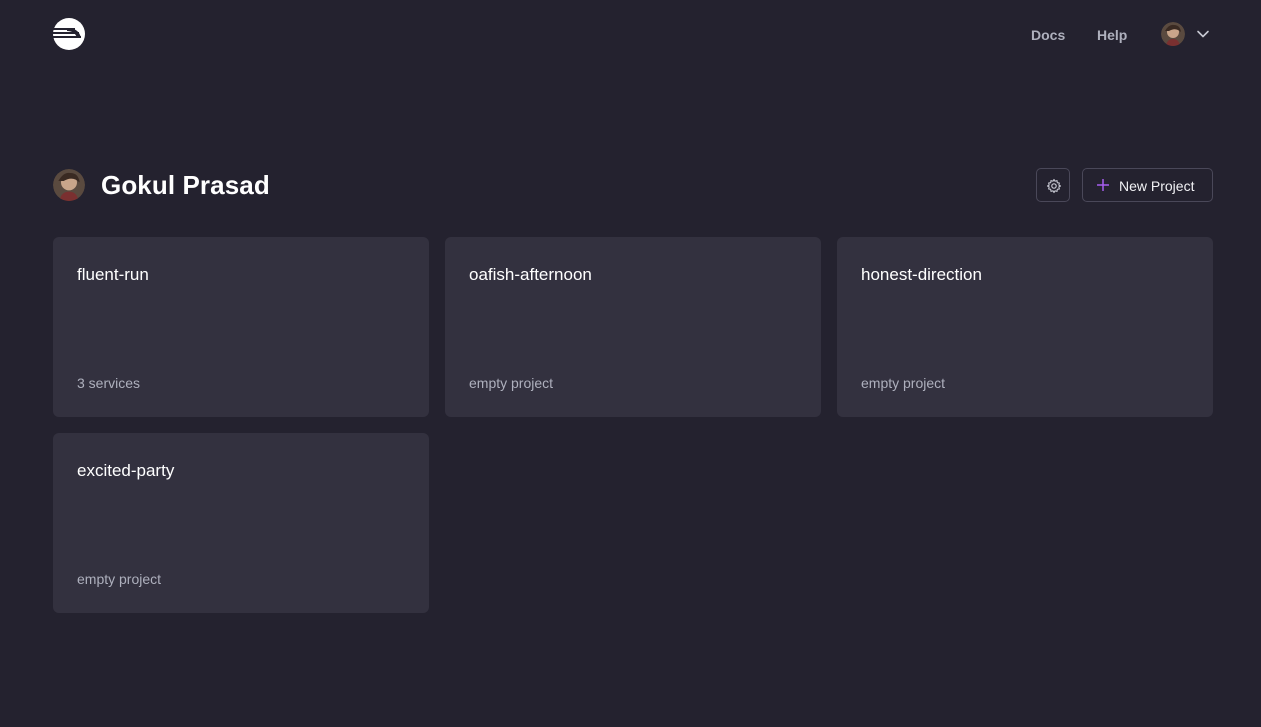 This screenshot has width=1261, height=727. What do you see at coordinates (185, 185) in the screenshot?
I see `page-title: Gokul Prasad` at bounding box center [185, 185].